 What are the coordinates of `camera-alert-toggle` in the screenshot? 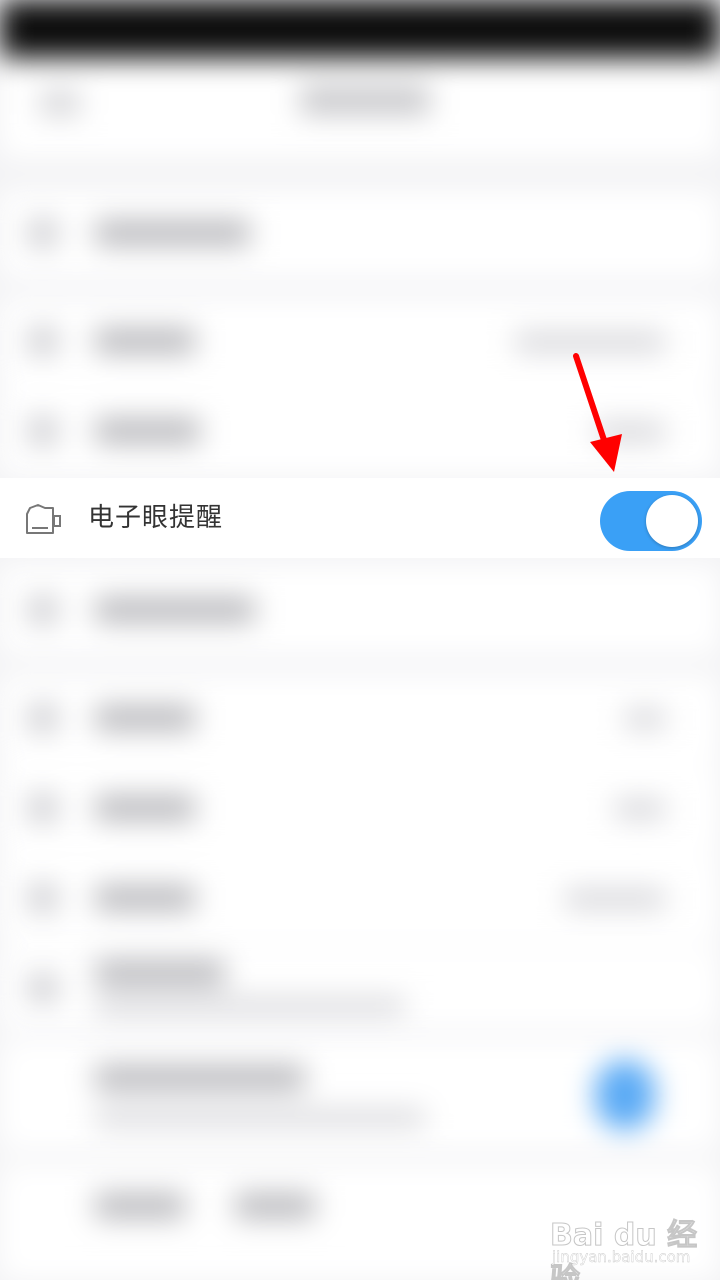 It's located at (651, 521).